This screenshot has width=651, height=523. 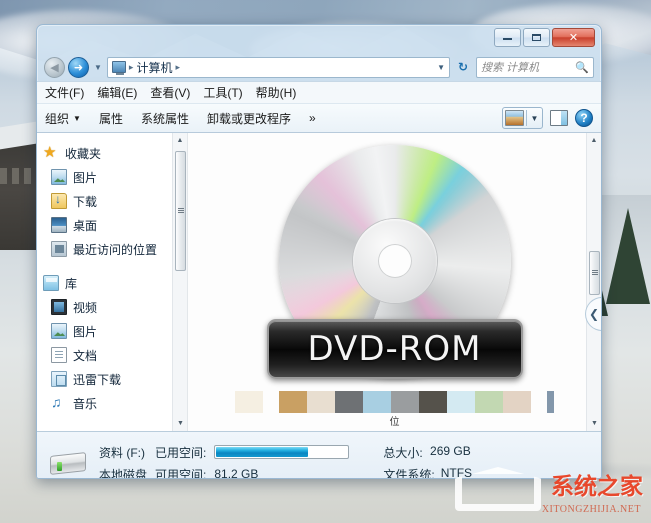 What do you see at coordinates (456, 472) in the screenshot?
I see `filesystem-value: NTFS` at bounding box center [456, 472].